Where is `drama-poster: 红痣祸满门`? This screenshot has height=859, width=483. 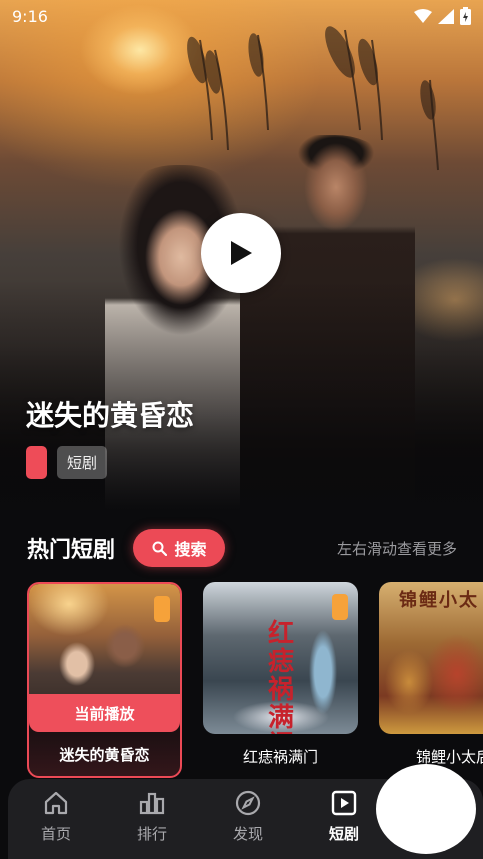 drama-poster: 红痣祸满门 is located at coordinates (280, 658).